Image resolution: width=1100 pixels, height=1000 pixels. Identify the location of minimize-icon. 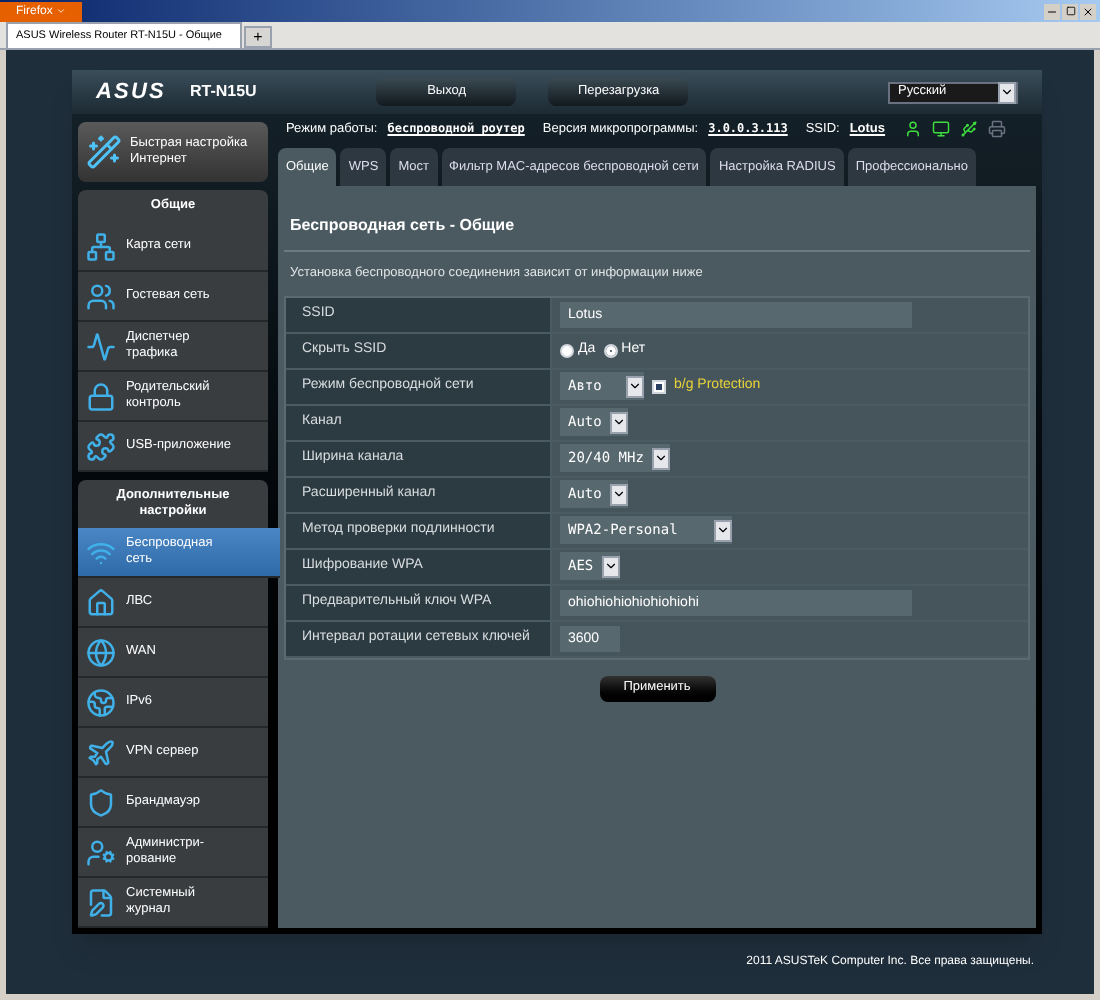
(1052, 11).